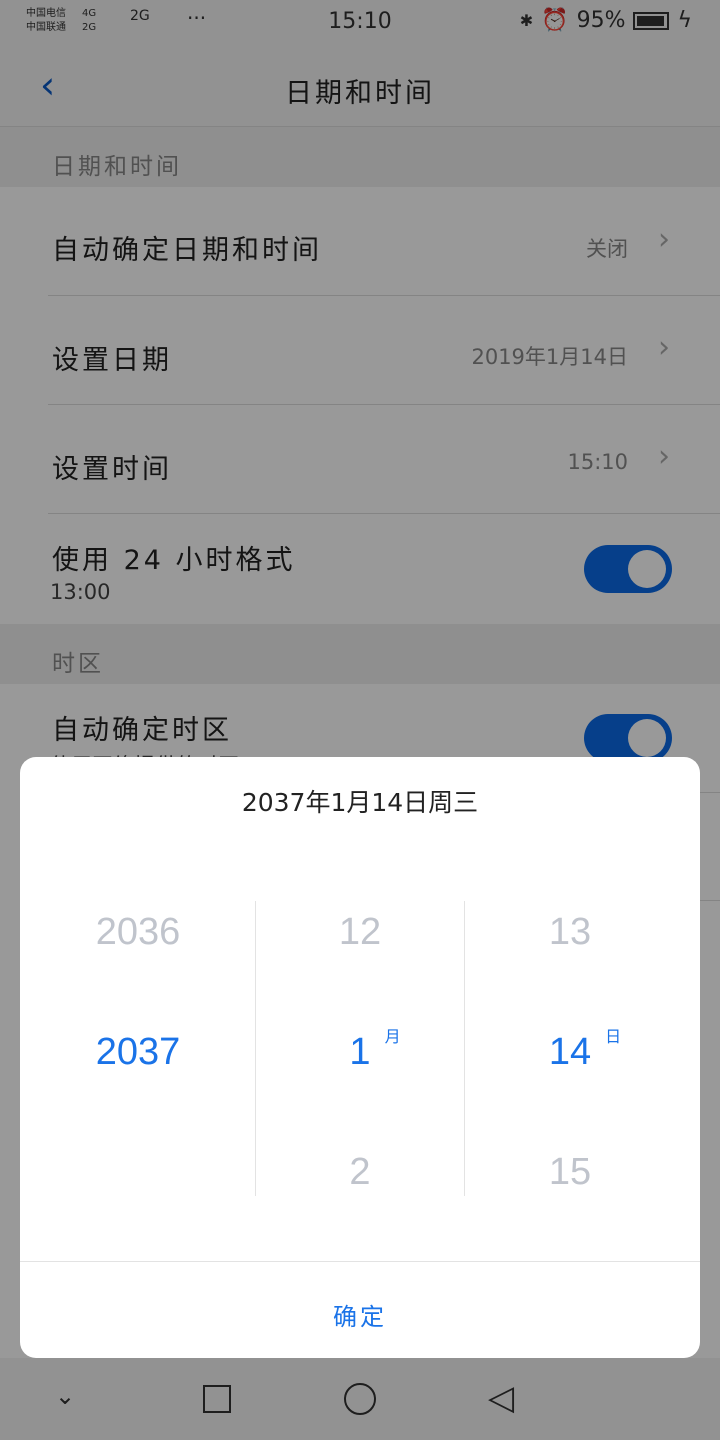  I want to click on day-selected: 14, so click(570, 1052).